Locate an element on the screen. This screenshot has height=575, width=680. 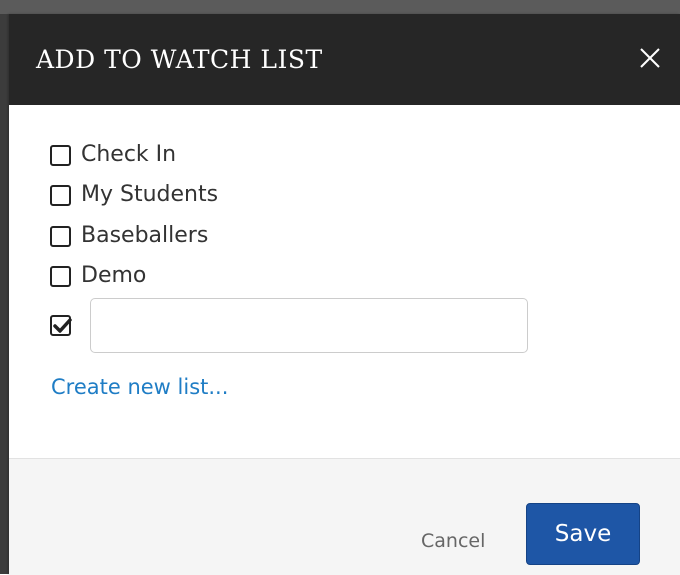
new-list-name-input is located at coordinates (309, 325).